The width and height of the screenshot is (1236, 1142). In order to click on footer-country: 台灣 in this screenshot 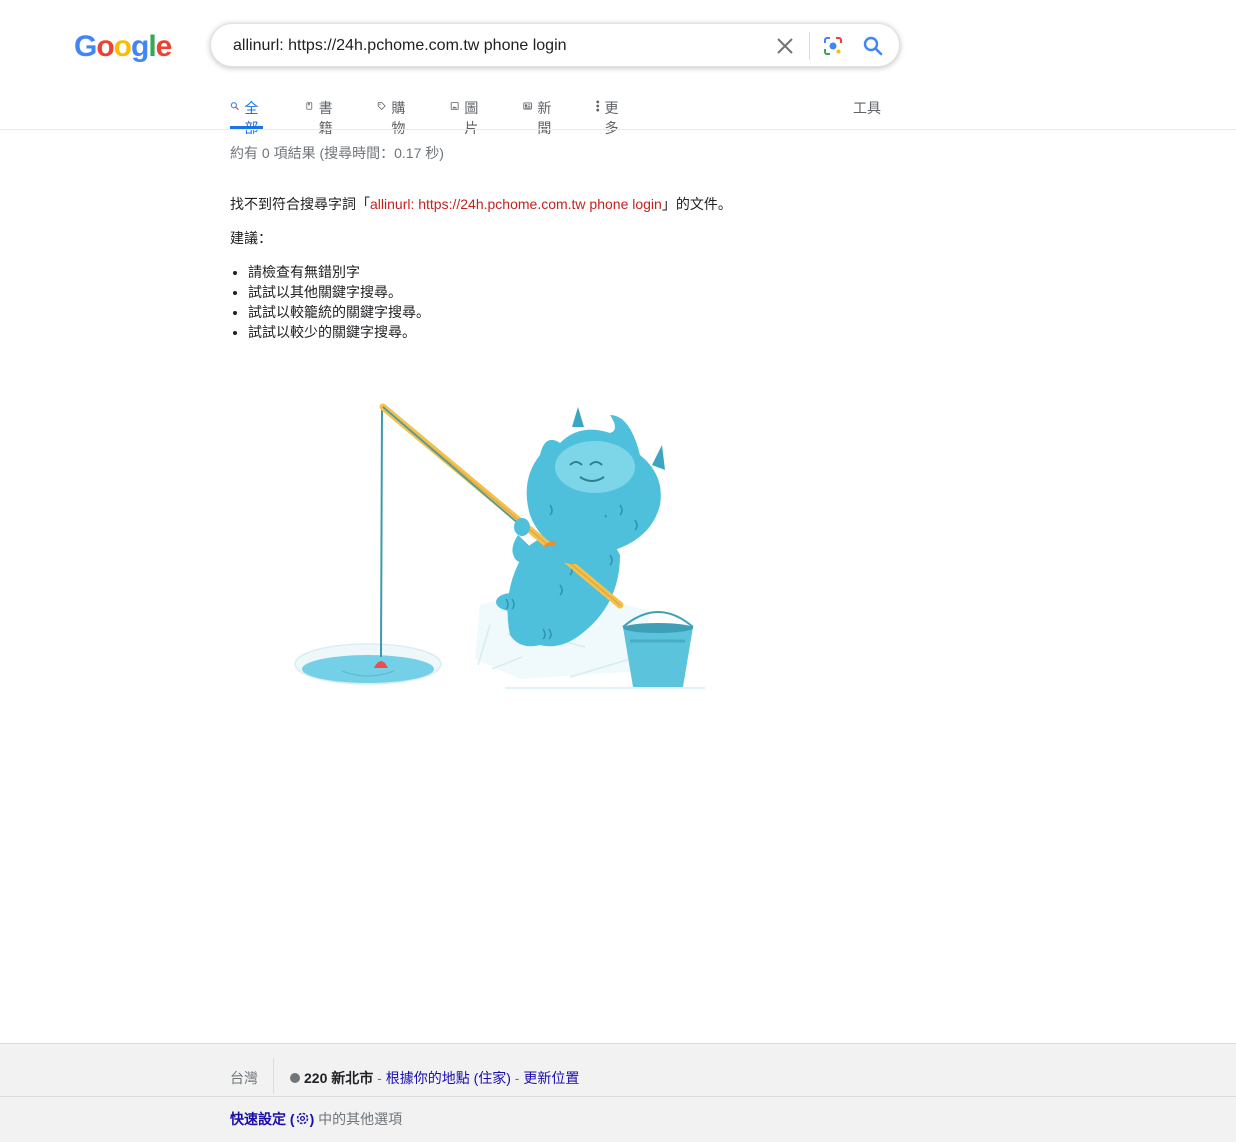, I will do `click(244, 1078)`.